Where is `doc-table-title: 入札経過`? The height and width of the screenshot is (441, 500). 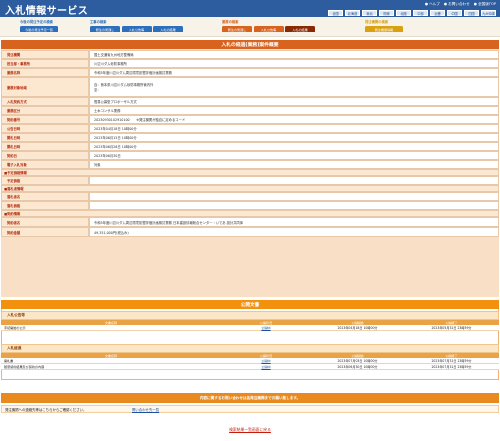
doc-table-title: 入札経過 is located at coordinates (250, 348).